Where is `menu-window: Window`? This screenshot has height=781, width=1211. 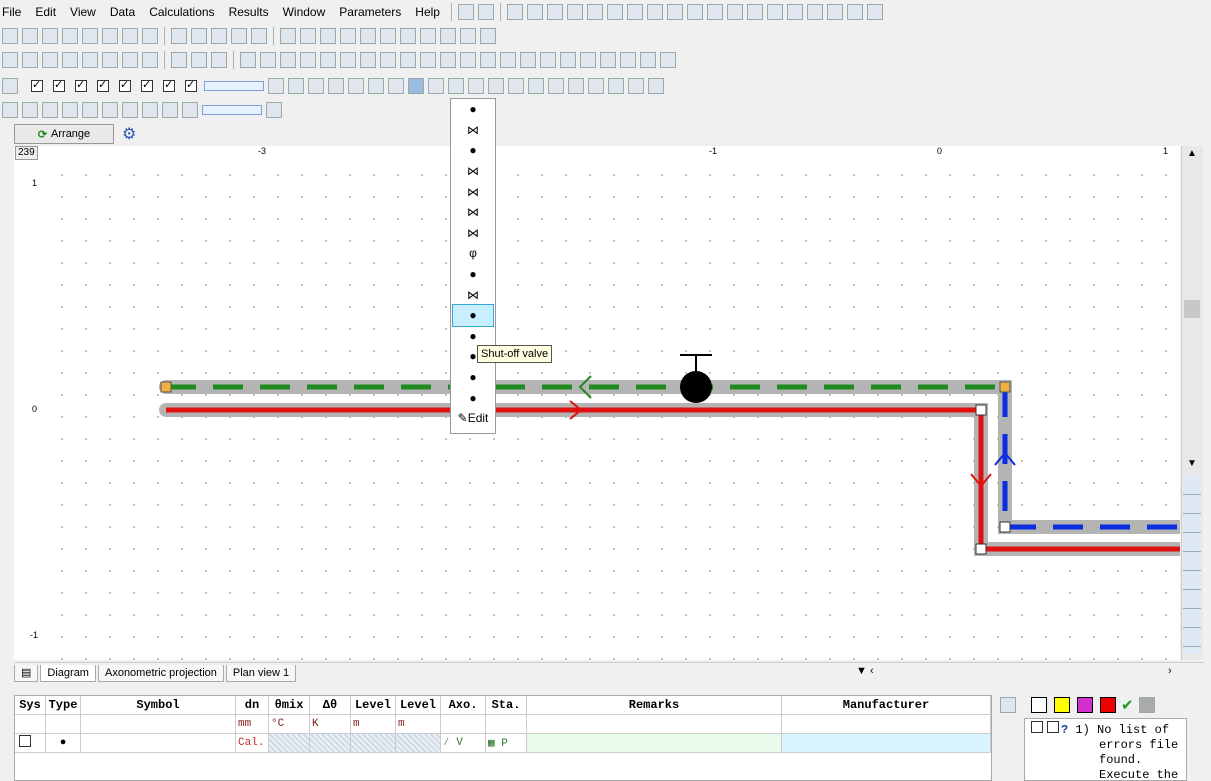 menu-window: Window is located at coordinates (304, 12).